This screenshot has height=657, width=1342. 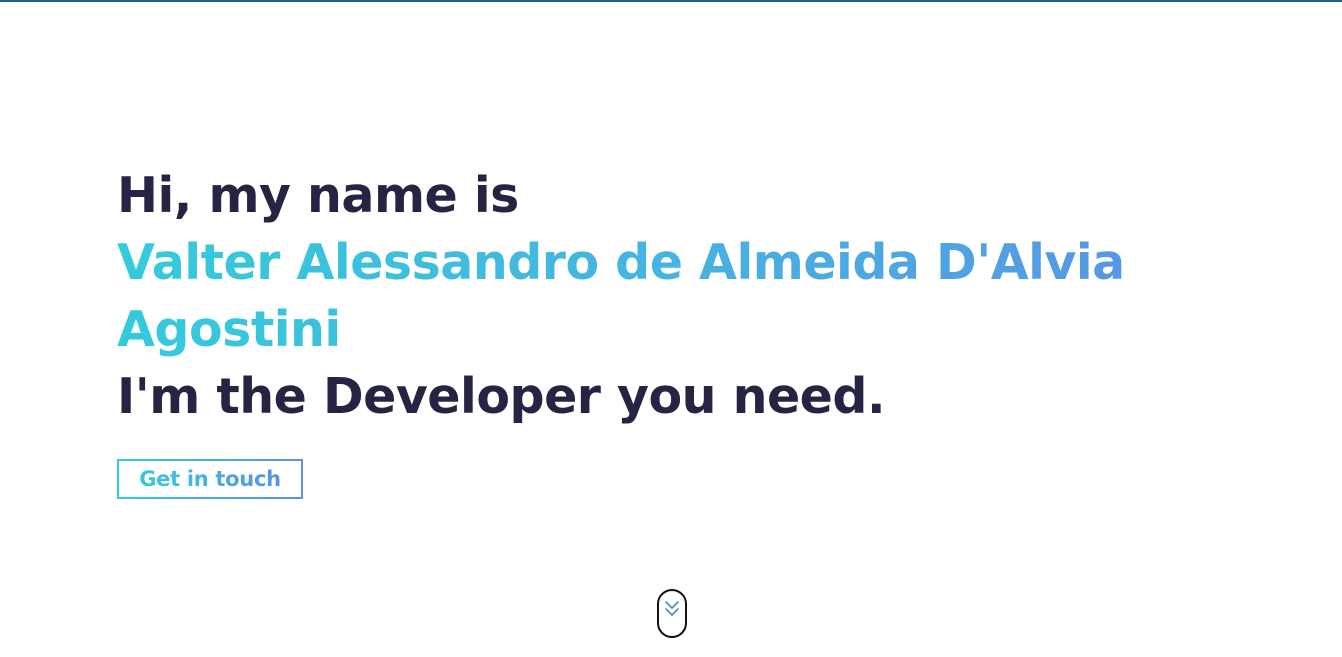 I want to click on get-in-touch-button: Get in touch, so click(x=210, y=479).